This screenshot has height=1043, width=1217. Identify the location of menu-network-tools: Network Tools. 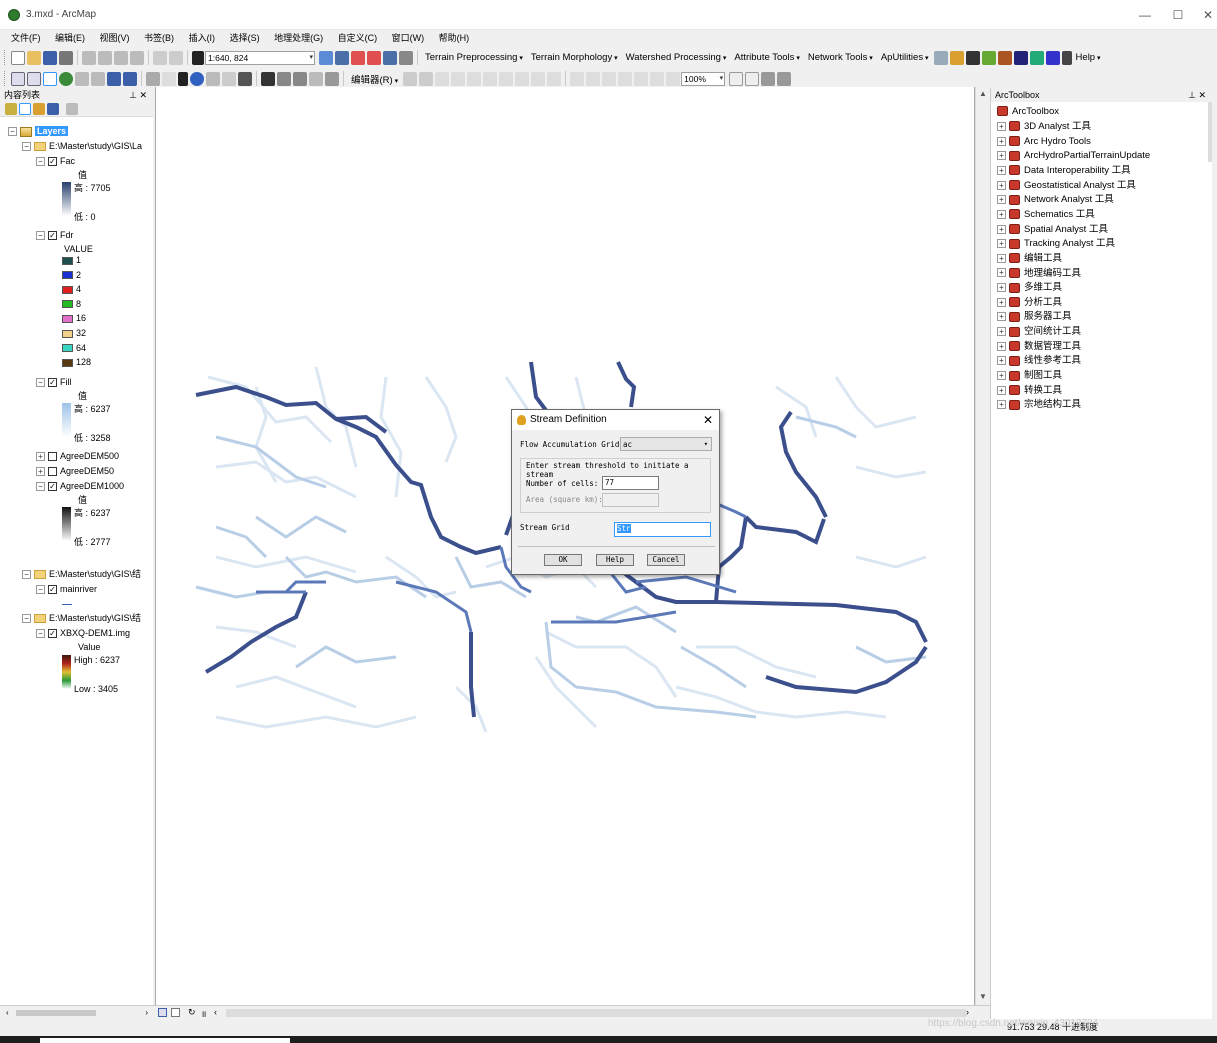
(840, 57).